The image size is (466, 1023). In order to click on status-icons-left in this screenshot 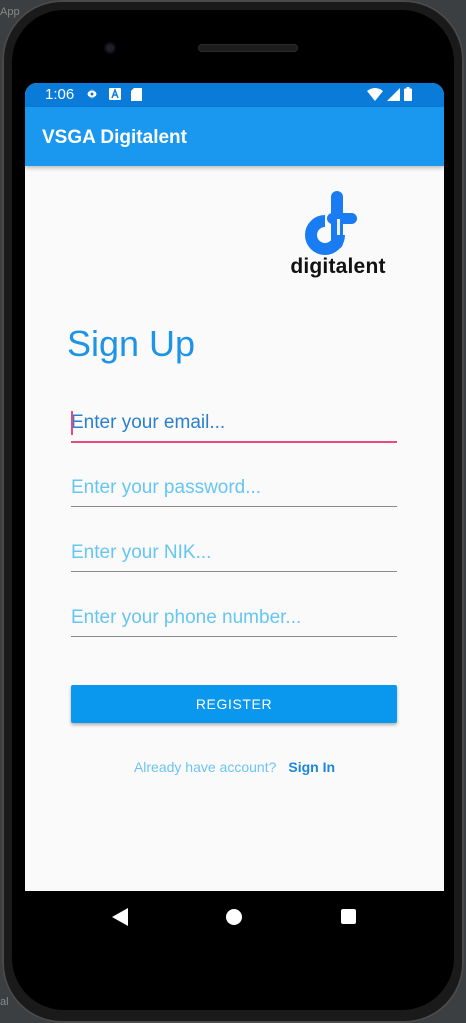, I will do `click(113, 94)`.